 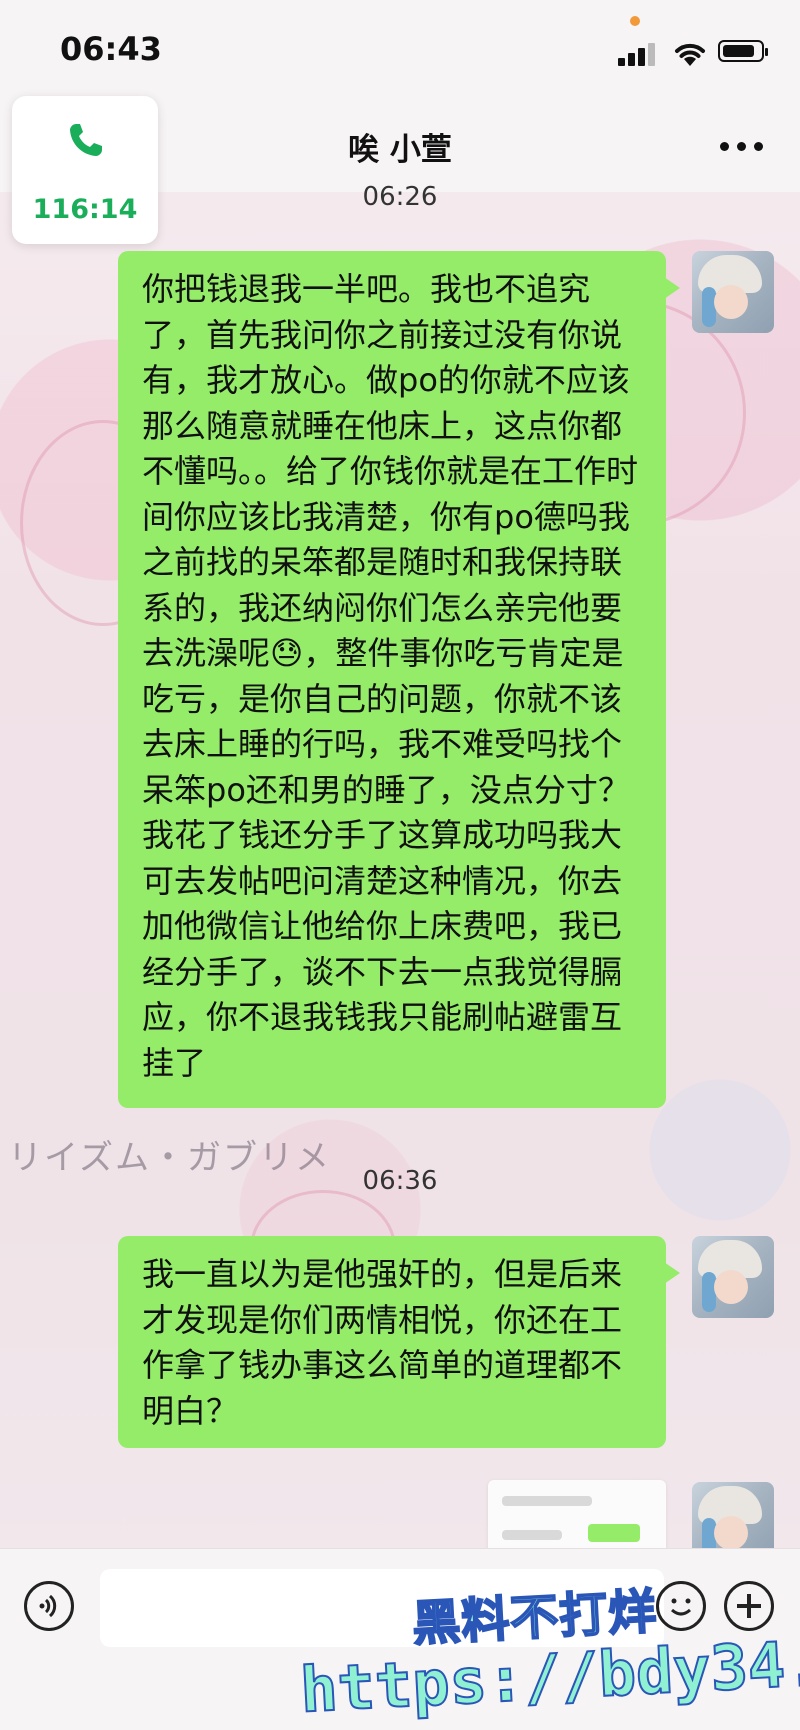 I want to click on message-timestamp: 06:36, so click(x=400, y=1181).